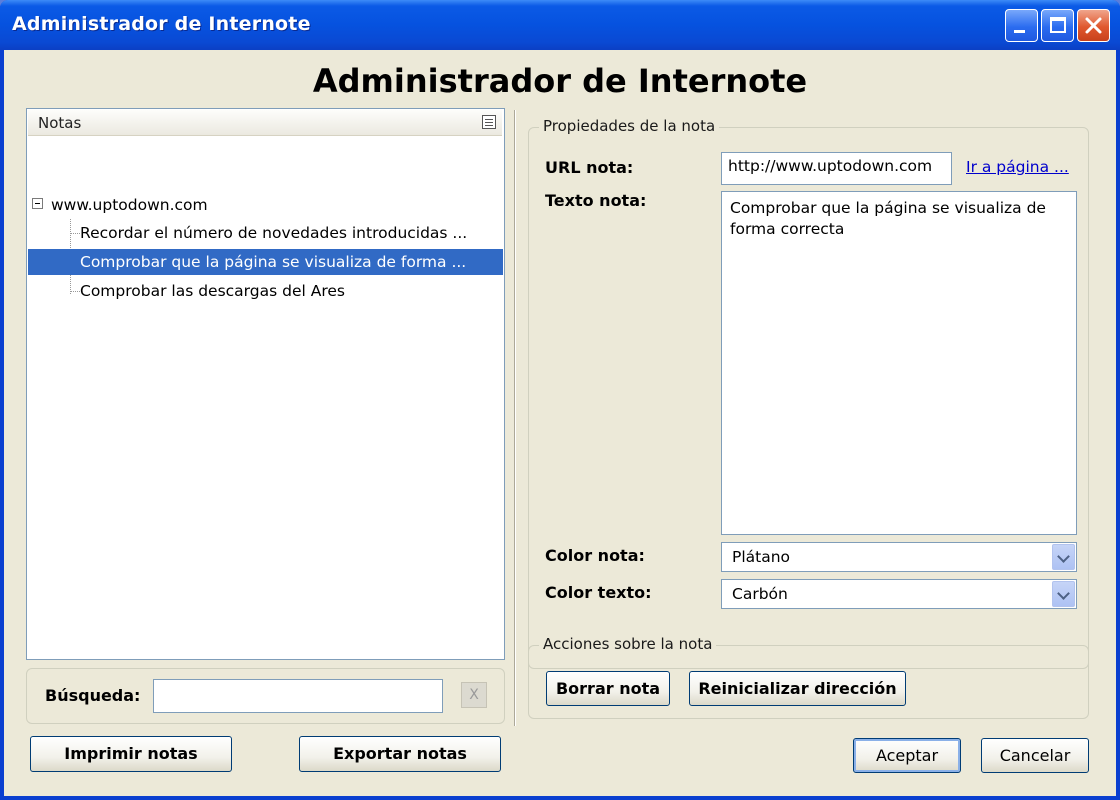  Describe the element at coordinates (907, 755) in the screenshot. I see `accept-button: Aceptar` at that location.